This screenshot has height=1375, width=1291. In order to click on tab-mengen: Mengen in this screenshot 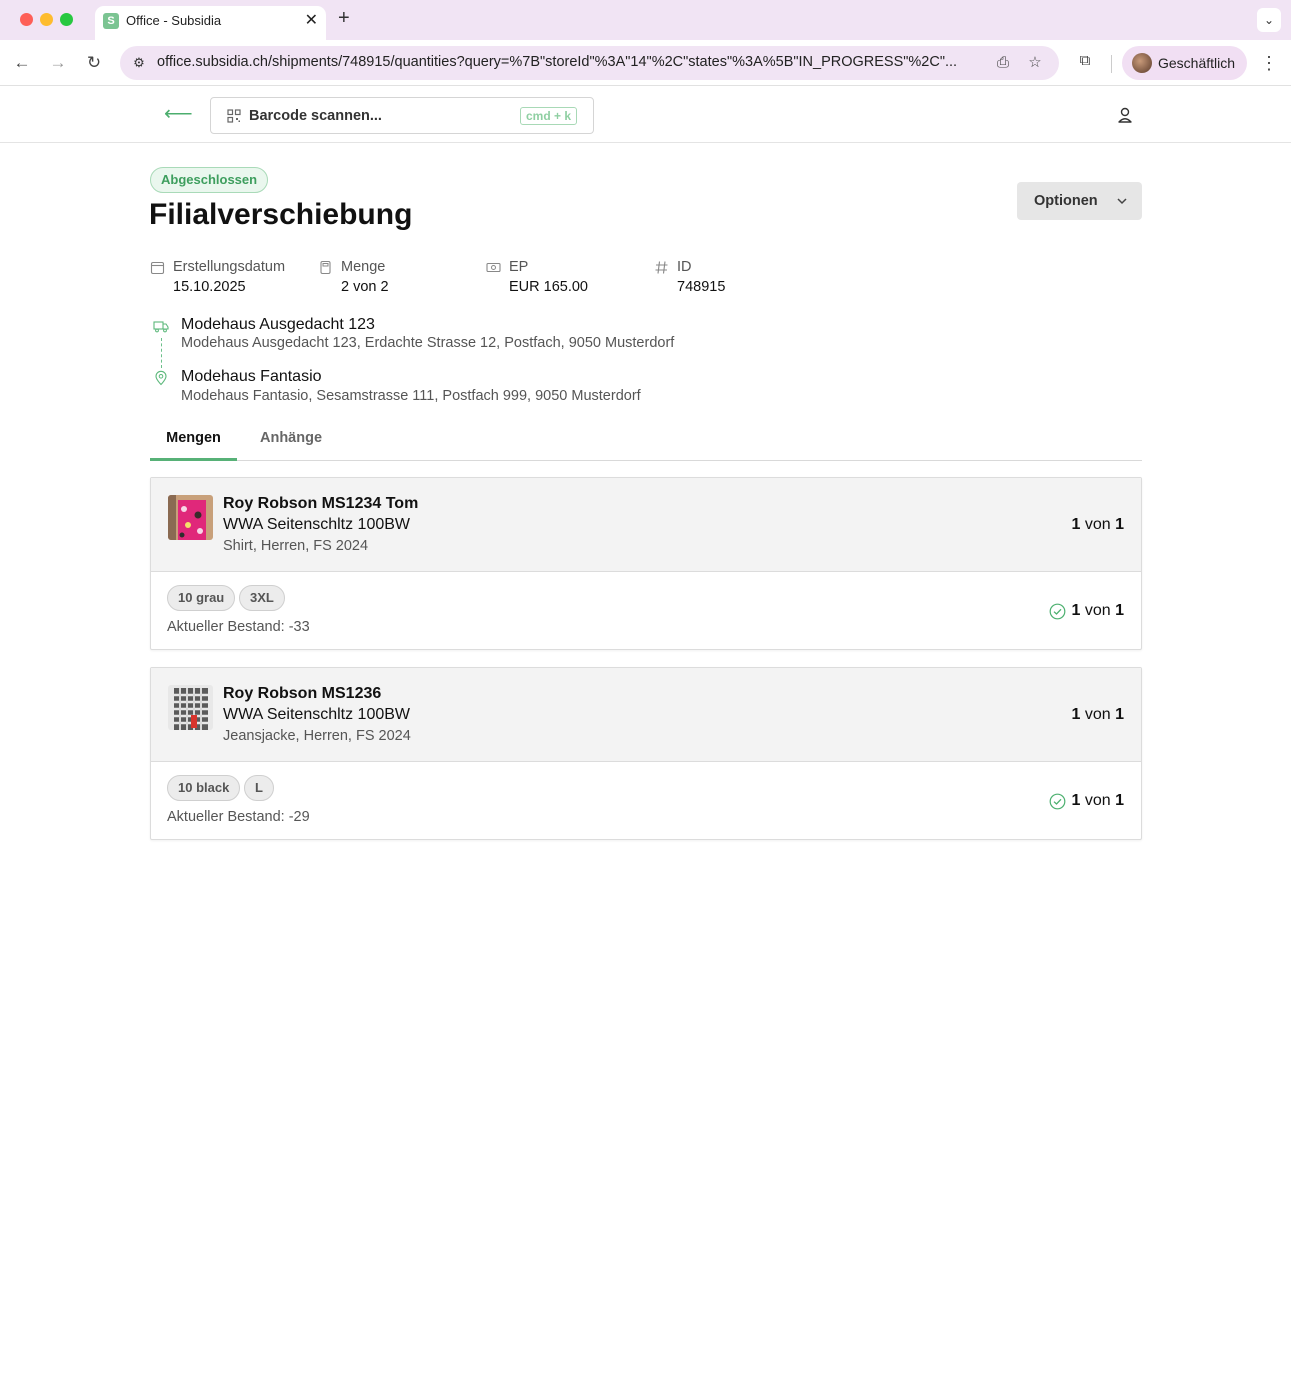, I will do `click(193, 442)`.